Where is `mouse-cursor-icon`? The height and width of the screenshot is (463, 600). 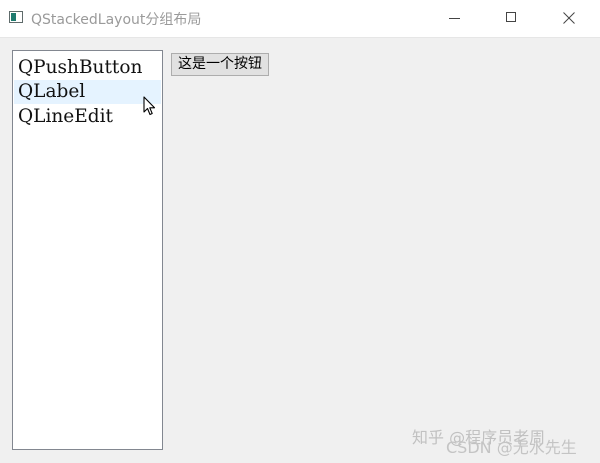
mouse-cursor-icon is located at coordinates (149, 106).